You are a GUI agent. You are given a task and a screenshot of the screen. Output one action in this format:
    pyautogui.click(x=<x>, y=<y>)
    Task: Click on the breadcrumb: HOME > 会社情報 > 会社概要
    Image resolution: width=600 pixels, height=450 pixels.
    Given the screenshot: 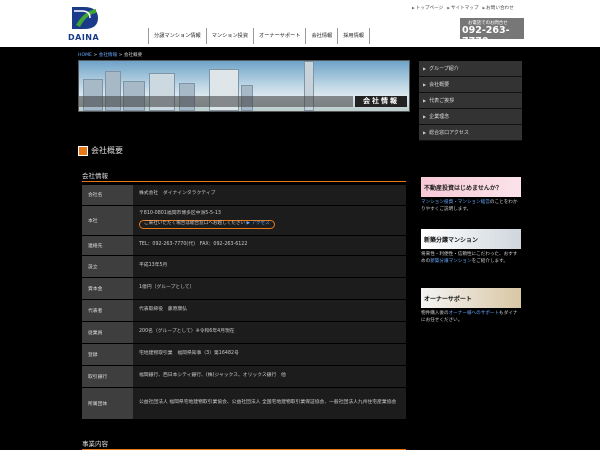 What is the action you would take?
    pyautogui.click(x=110, y=55)
    